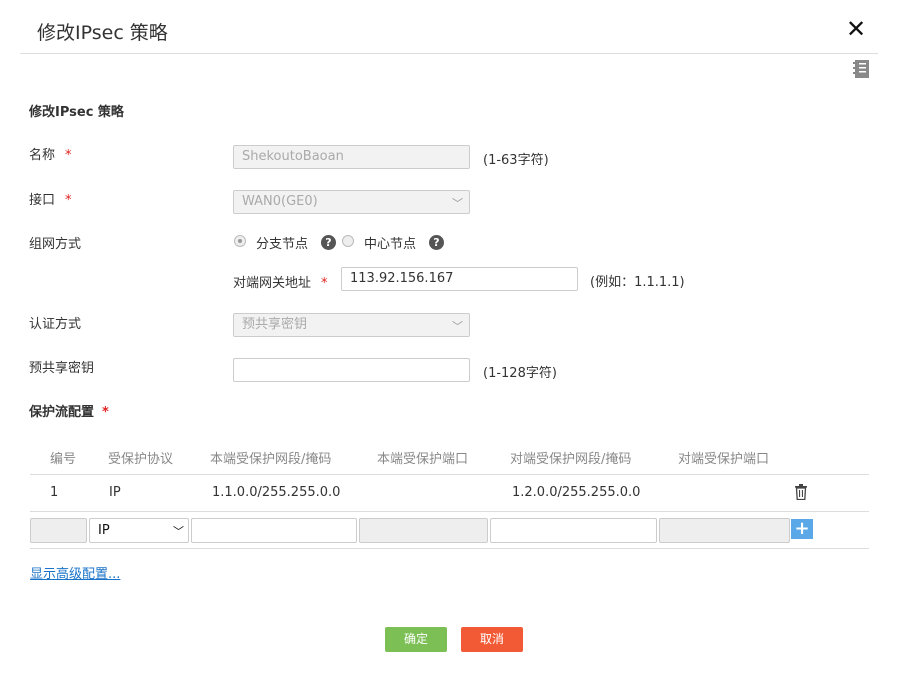 Image resolution: width=898 pixels, height=682 pixels. I want to click on auth-select: 预共享密钥 ﹀, so click(351, 325).